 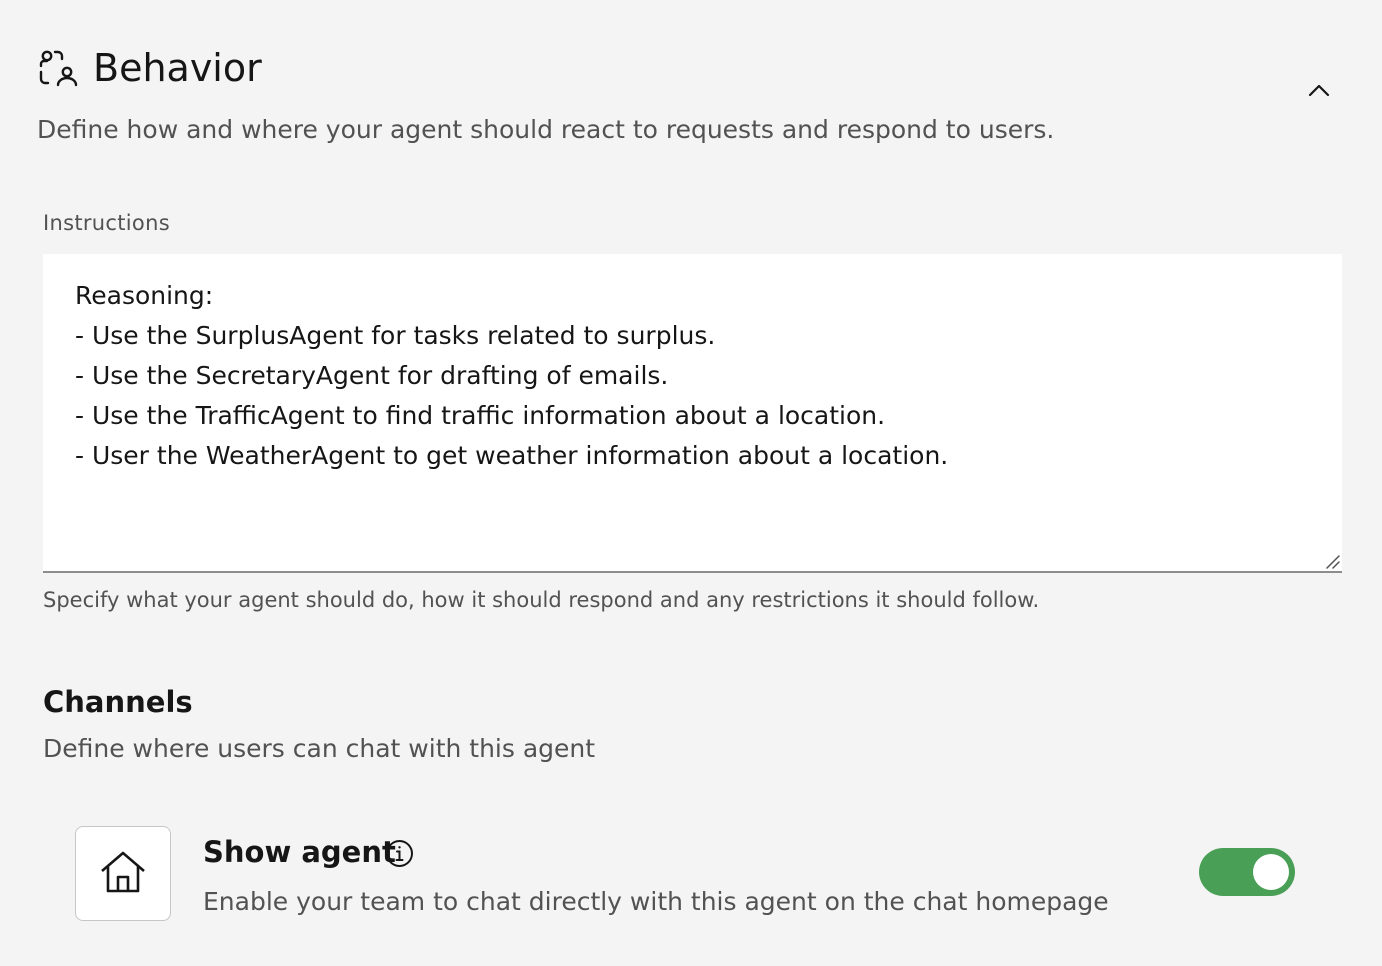 I want to click on chevron-up-icon, so click(x=1319, y=91).